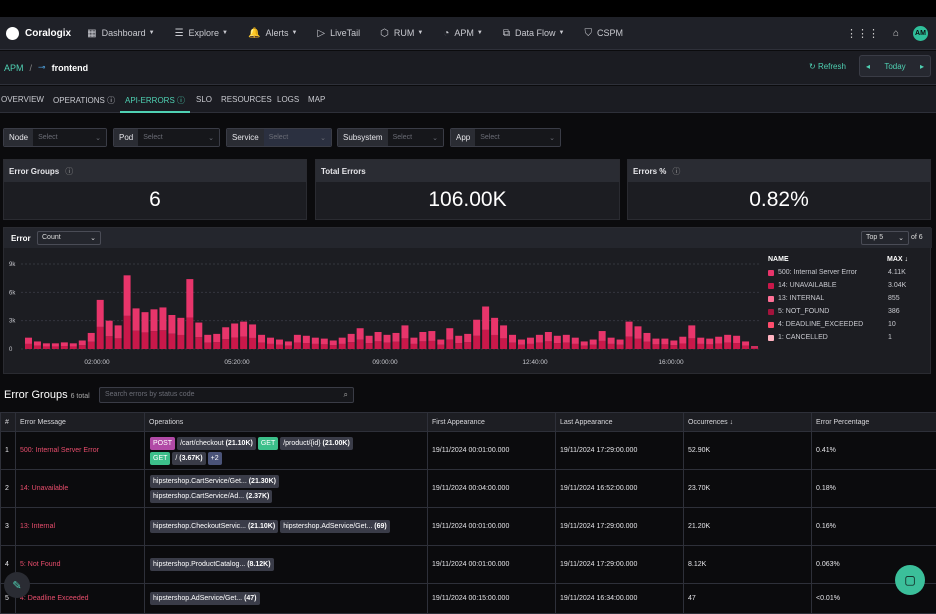  I want to click on nav-item-rum: ⬡RUM▼, so click(401, 33).